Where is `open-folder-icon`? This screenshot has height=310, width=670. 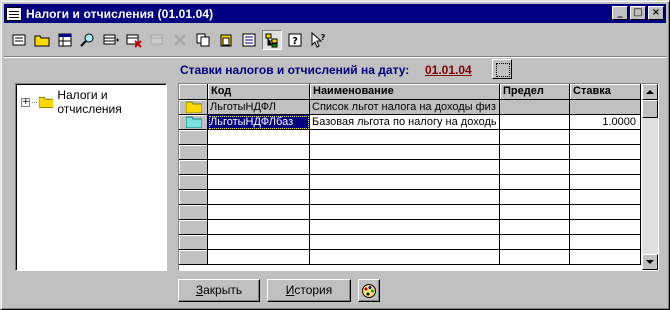
open-folder-icon is located at coordinates (42, 40).